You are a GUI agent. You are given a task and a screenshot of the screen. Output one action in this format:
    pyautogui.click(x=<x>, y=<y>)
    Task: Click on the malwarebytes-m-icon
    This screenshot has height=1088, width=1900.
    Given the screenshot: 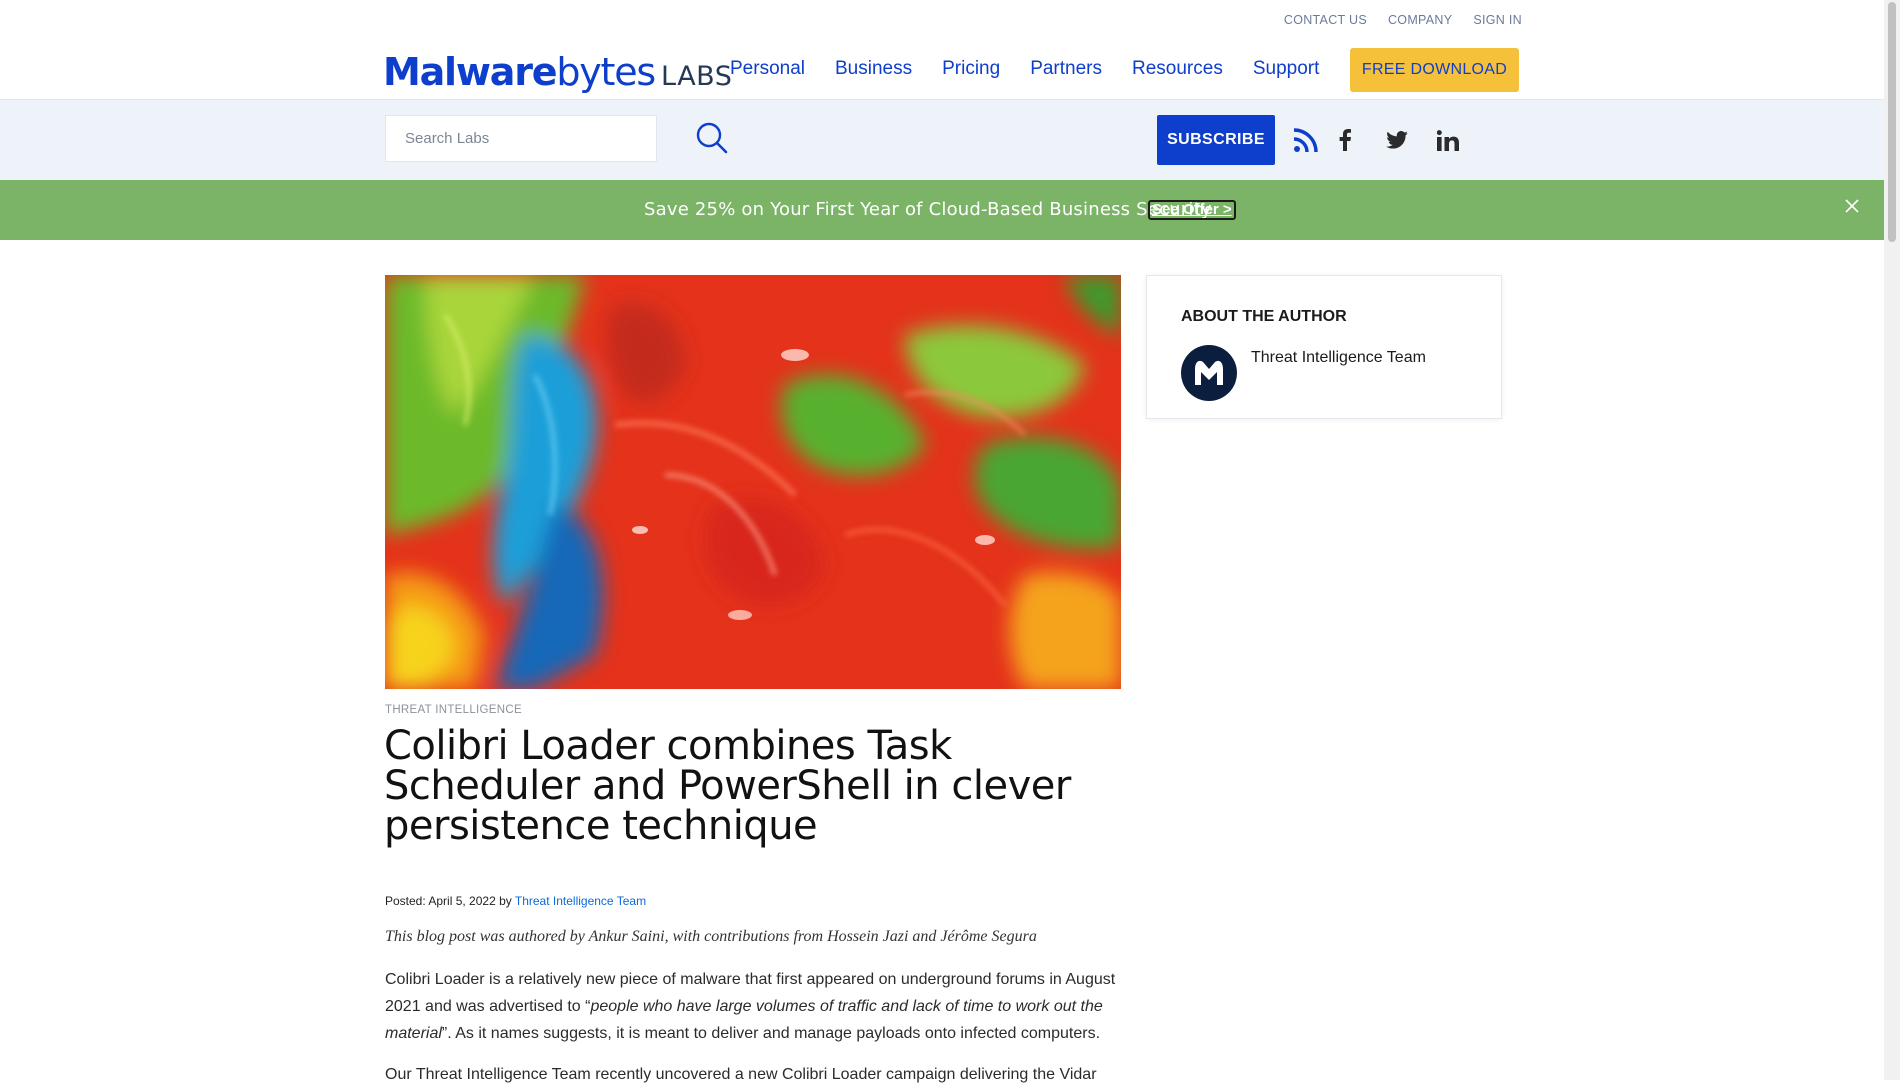 What is the action you would take?
    pyautogui.click(x=1209, y=372)
    